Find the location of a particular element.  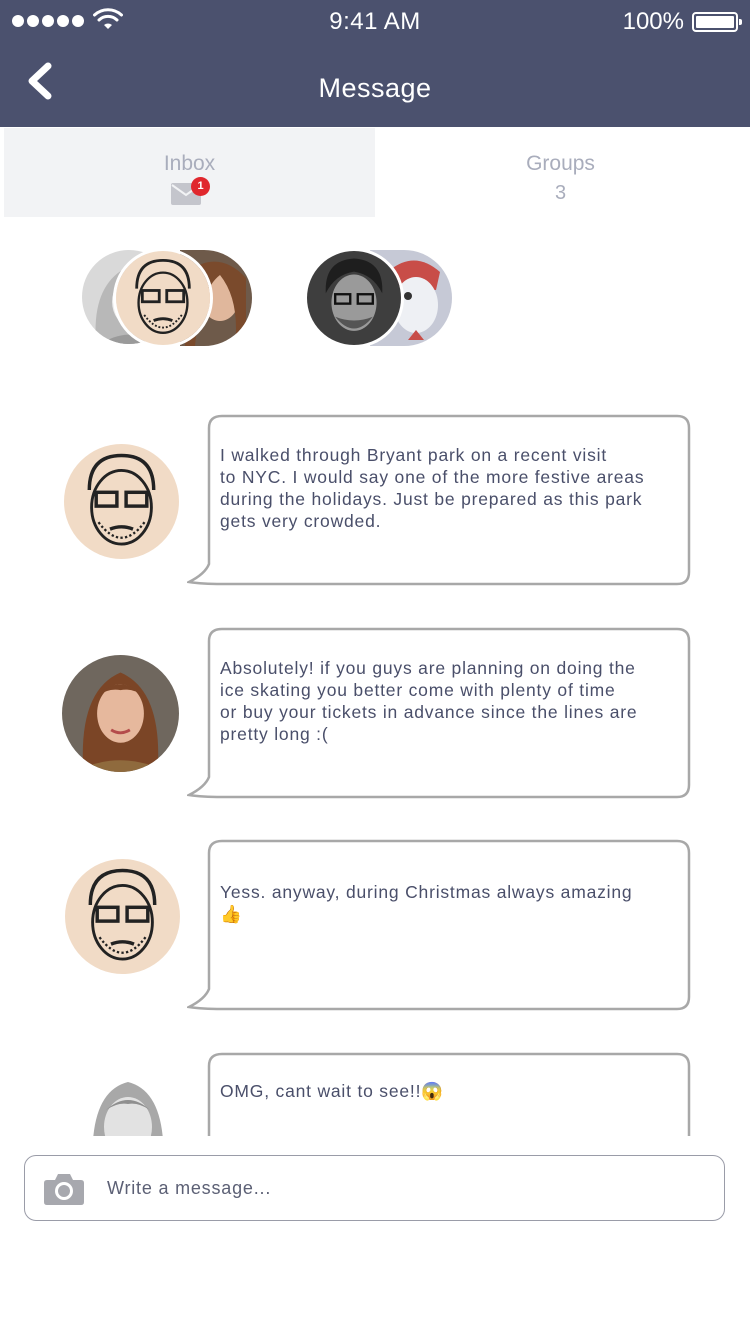

camera-icon is located at coordinates (64, 1189).